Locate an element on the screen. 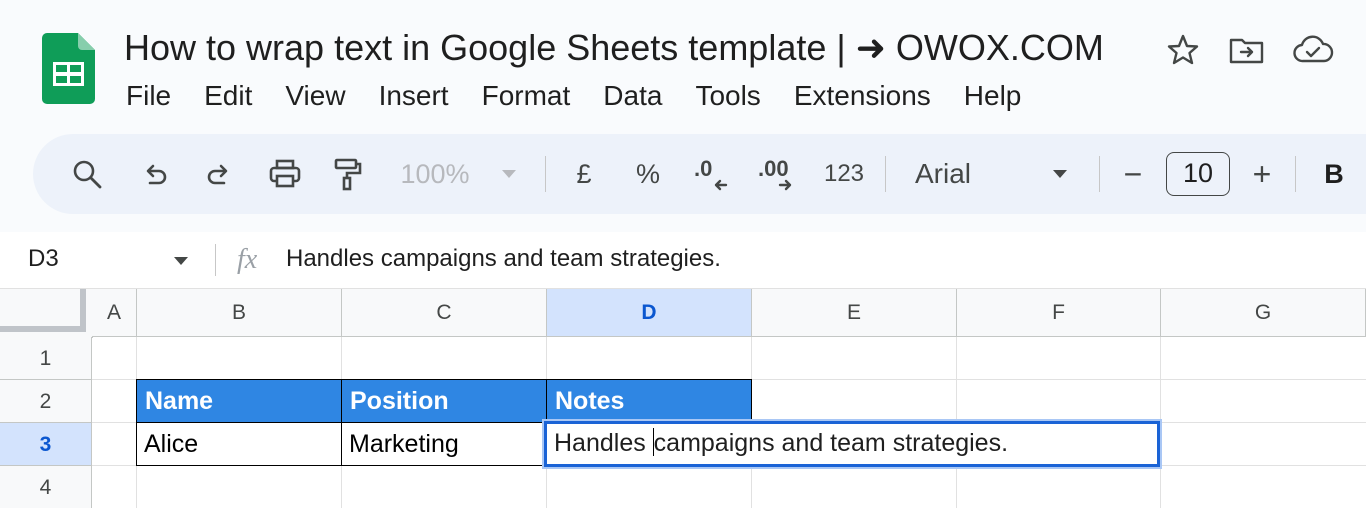 The width and height of the screenshot is (1366, 508). svg-text: .00 is located at coordinates (773, 168).